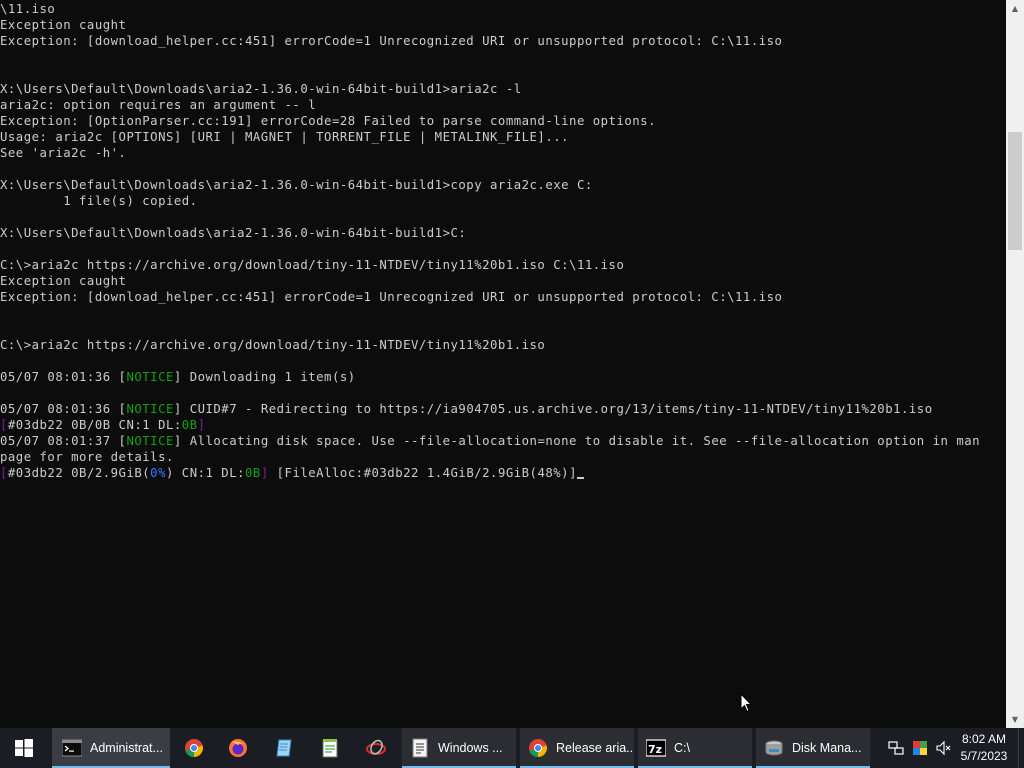 This screenshot has width=1024, height=768. I want to click on scroll-up-arrow-icon: ▲, so click(1015, 8).